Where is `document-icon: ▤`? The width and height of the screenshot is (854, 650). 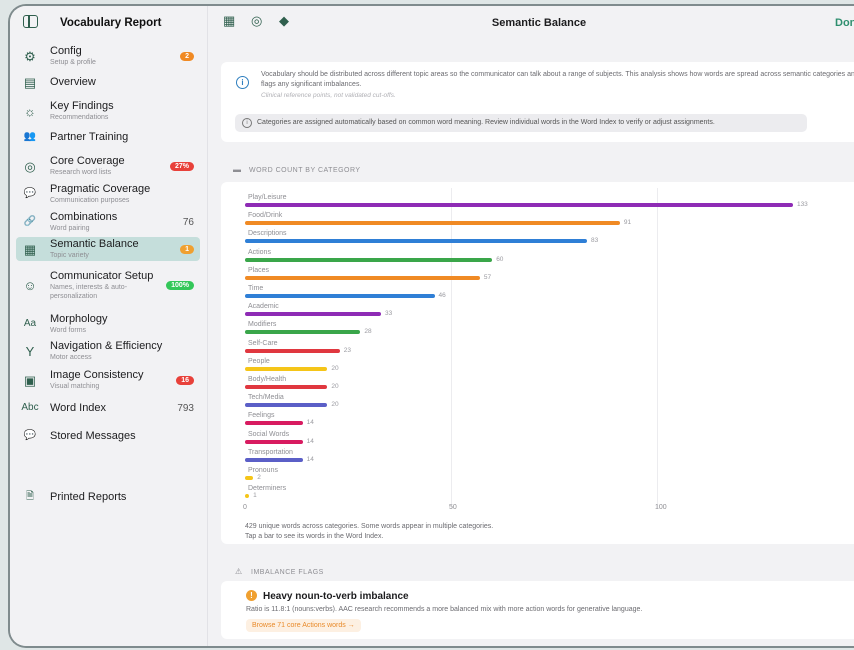 document-icon: ▤ is located at coordinates (30, 82).